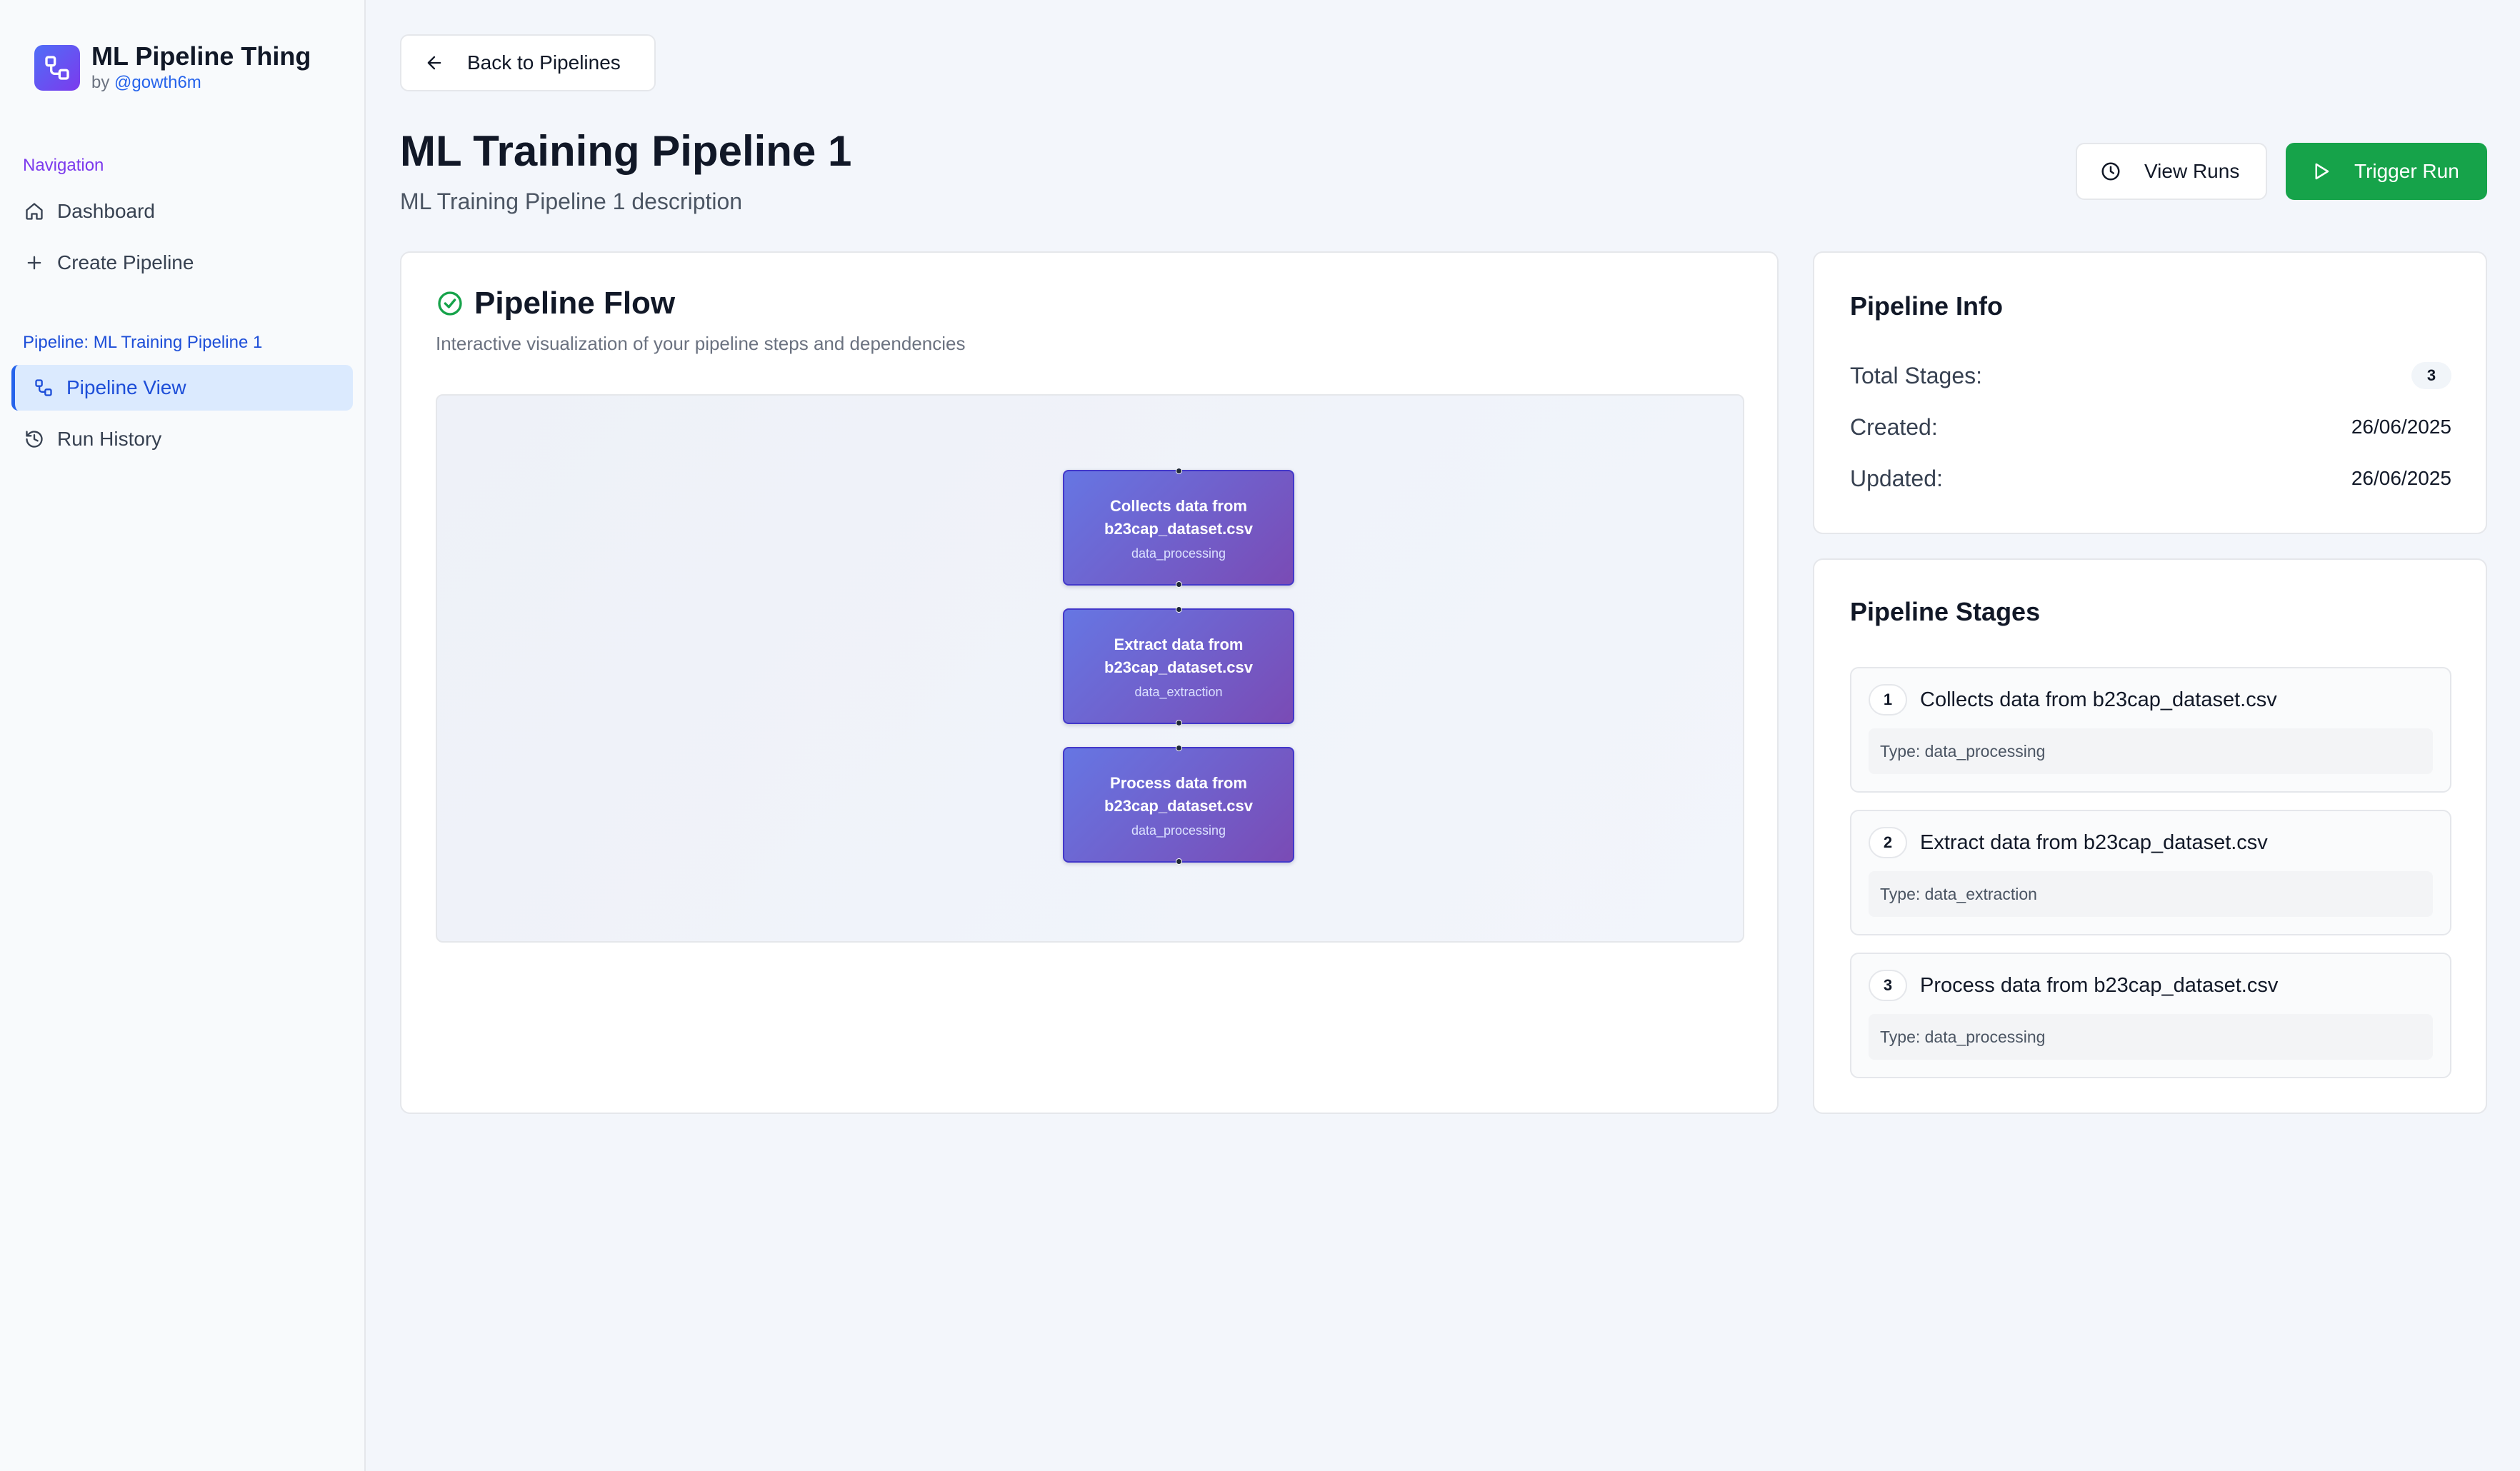 This screenshot has height=1471, width=2520. I want to click on stage-name: Collects data from b23cap_dataset.csv, so click(2098, 699).